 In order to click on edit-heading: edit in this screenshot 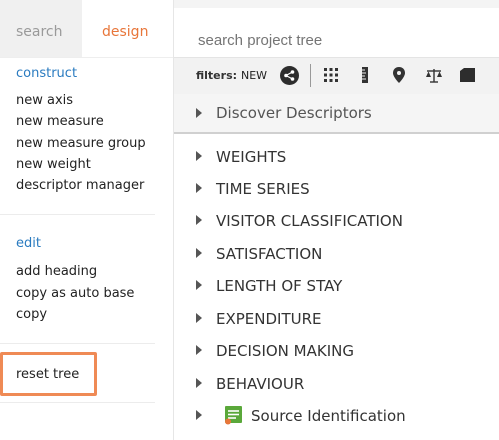, I will do `click(28, 243)`.